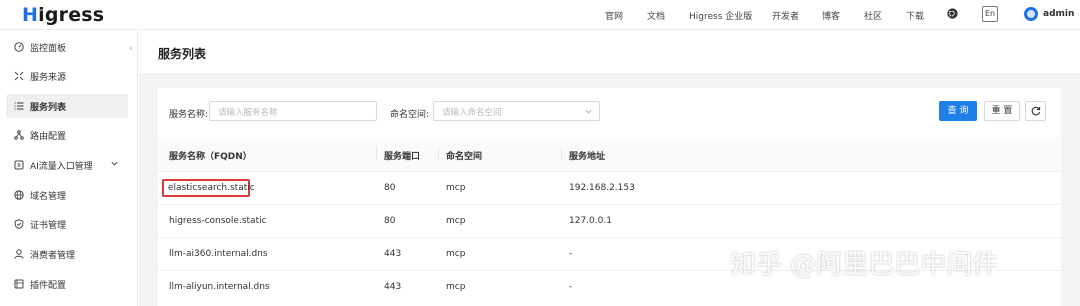 This screenshot has height=306, width=1080. Describe the element at coordinates (464, 157) in the screenshot. I see `col-namespace: 命名空间` at that location.